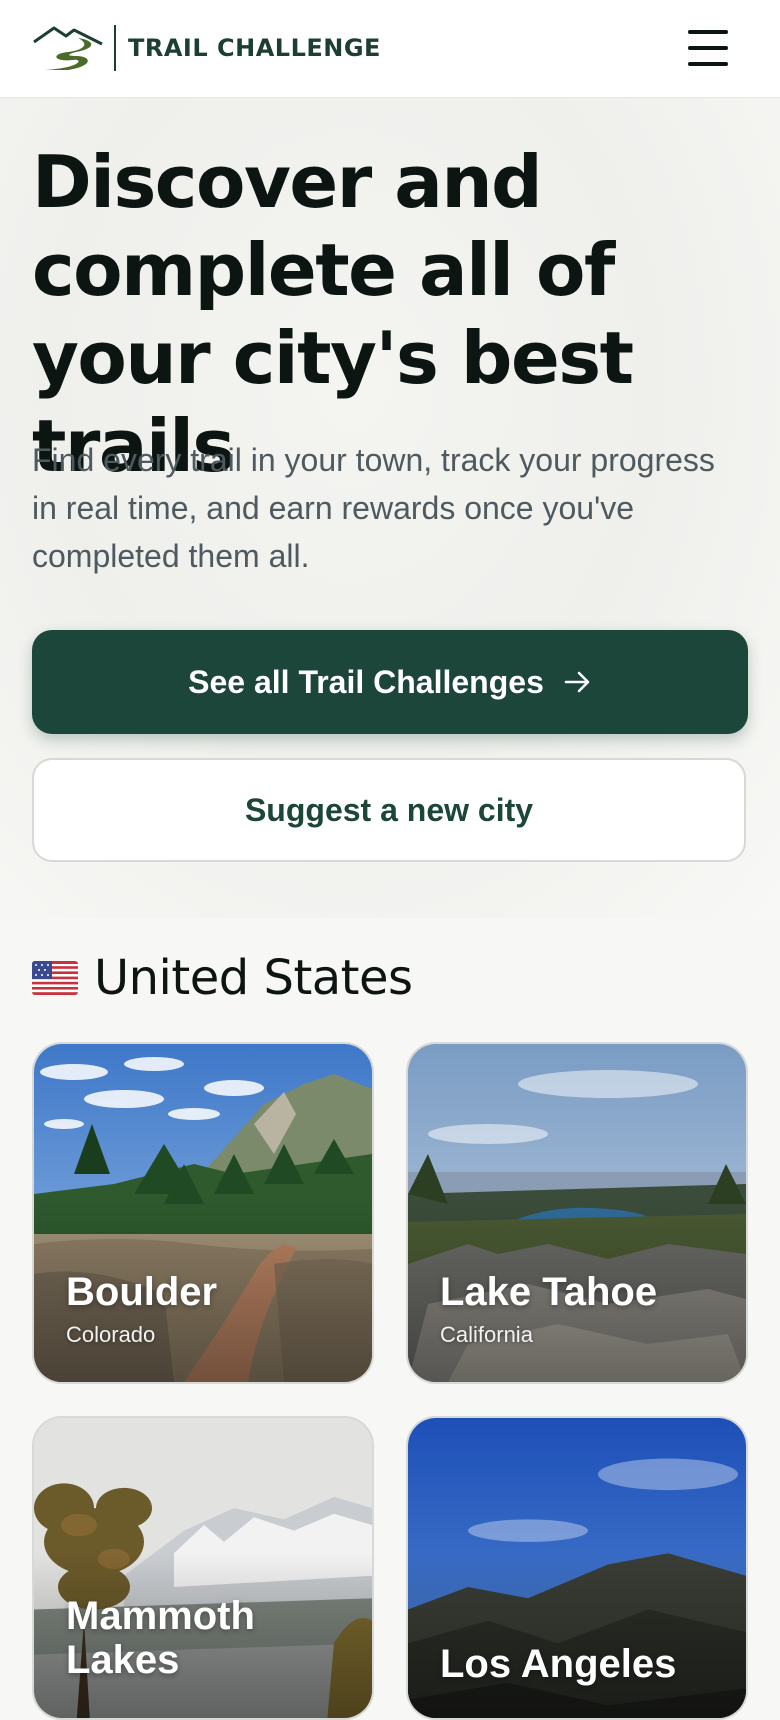 The width and height of the screenshot is (780, 1720). I want to click on brand-logo: TRAIL CHALLENGE, so click(206, 48).